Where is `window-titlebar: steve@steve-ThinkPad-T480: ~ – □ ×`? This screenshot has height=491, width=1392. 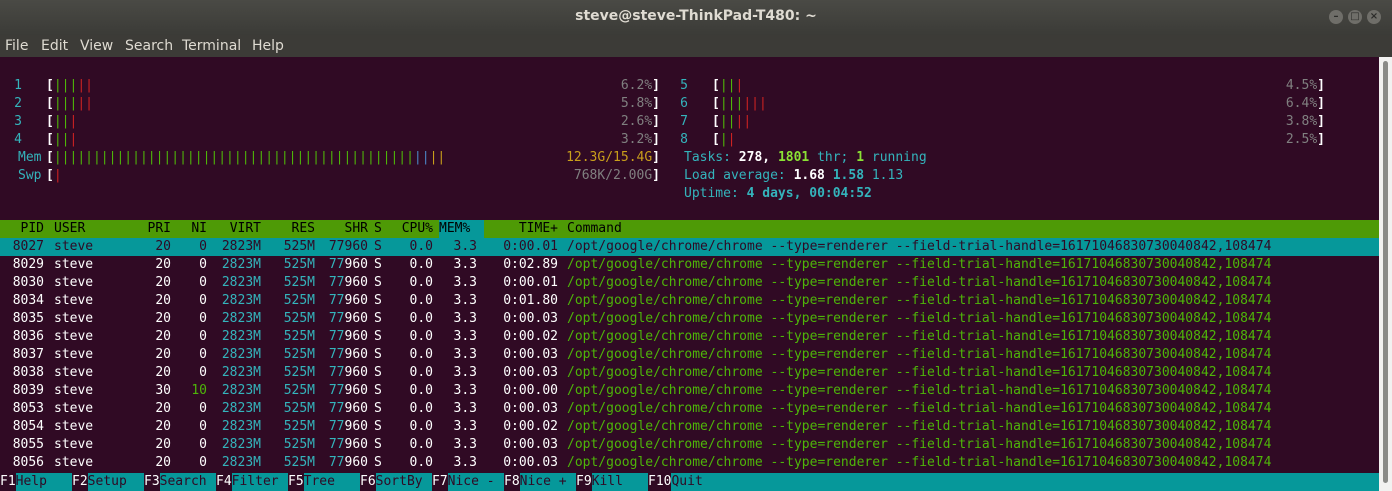
window-titlebar: steve@steve-ThinkPad-T480: ~ – □ × is located at coordinates (696, 18).